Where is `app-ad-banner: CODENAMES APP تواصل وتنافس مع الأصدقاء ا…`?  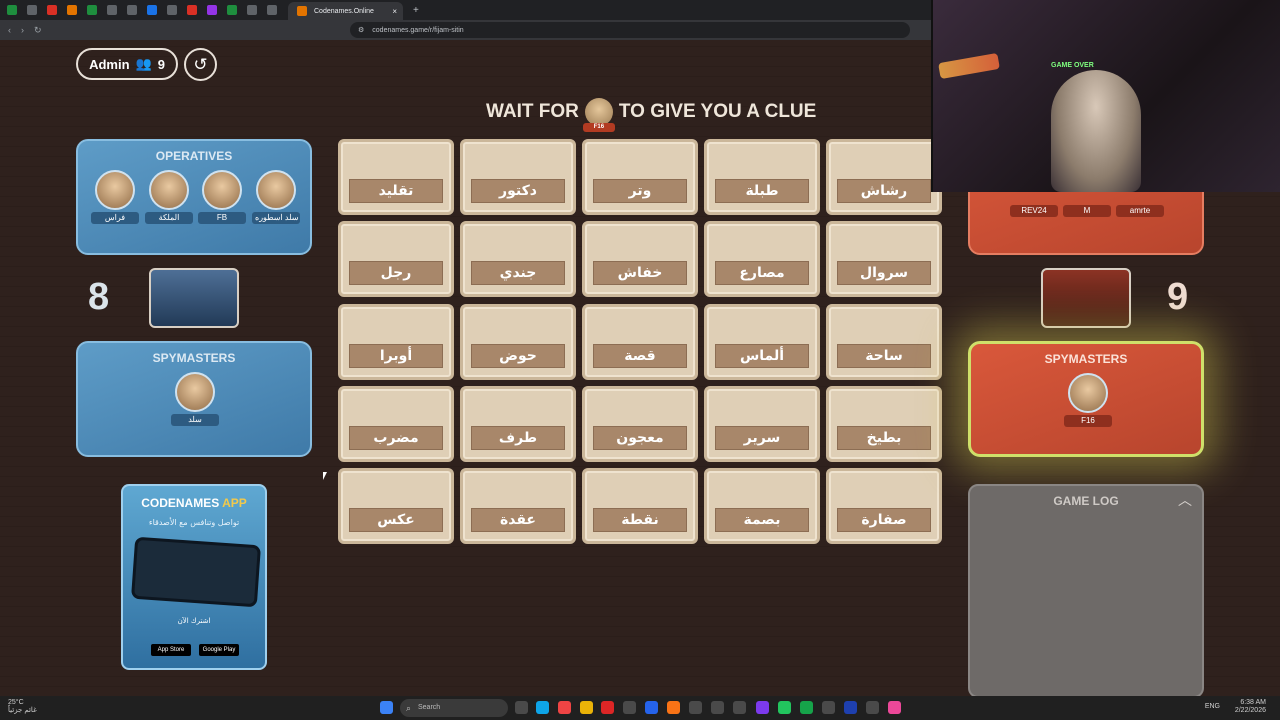
app-ad-banner: CODENAMES APP تواصل وتنافس مع الأصدقاء ا… is located at coordinates (194, 577).